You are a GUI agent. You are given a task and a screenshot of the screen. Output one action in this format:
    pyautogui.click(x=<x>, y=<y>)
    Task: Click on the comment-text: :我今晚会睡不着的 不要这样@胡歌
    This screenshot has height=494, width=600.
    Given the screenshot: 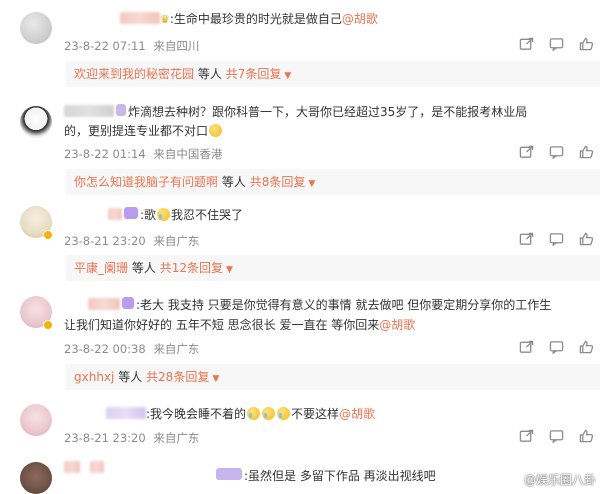 What is the action you would take?
    pyautogui.click(x=240, y=414)
    